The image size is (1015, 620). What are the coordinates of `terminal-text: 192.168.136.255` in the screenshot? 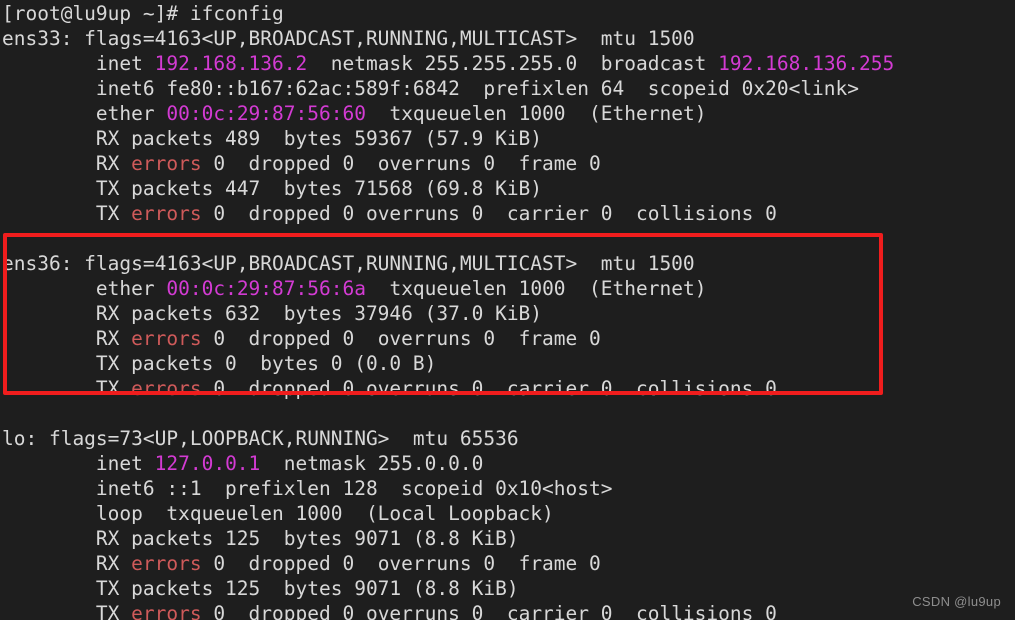 It's located at (806, 63).